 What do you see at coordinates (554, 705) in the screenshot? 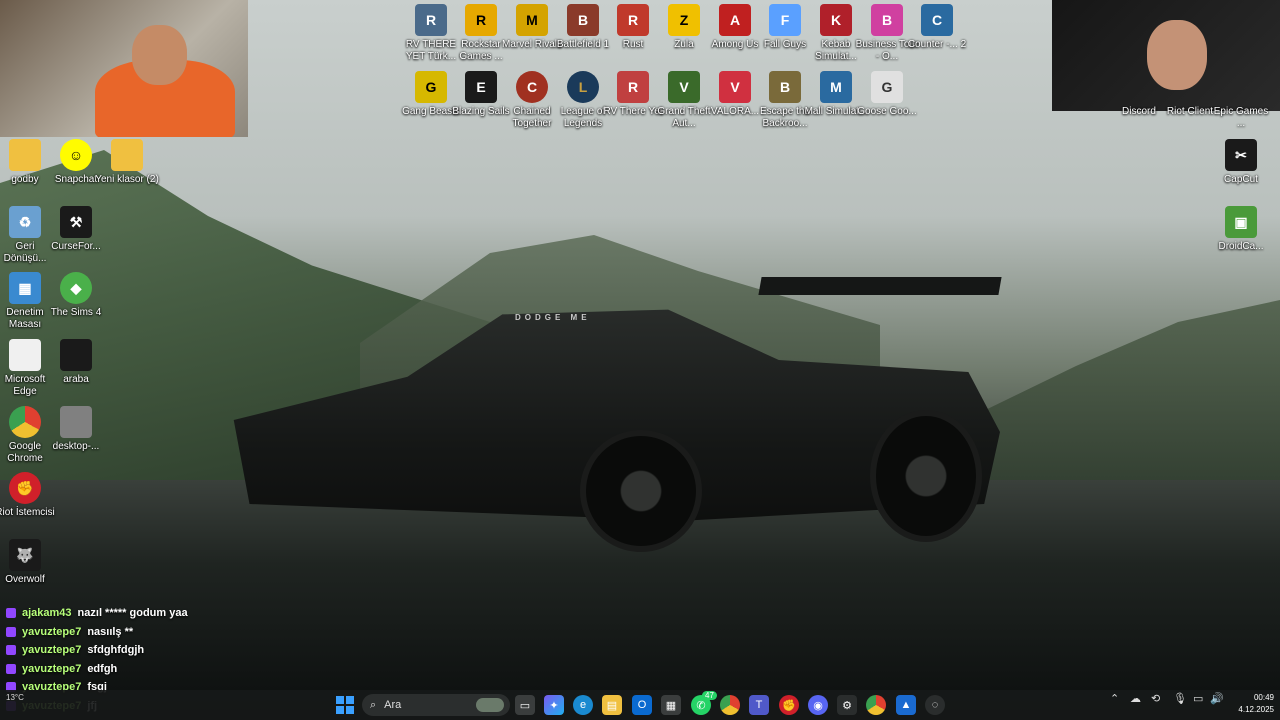
I see `copilot-icon: ✦` at bounding box center [554, 705].